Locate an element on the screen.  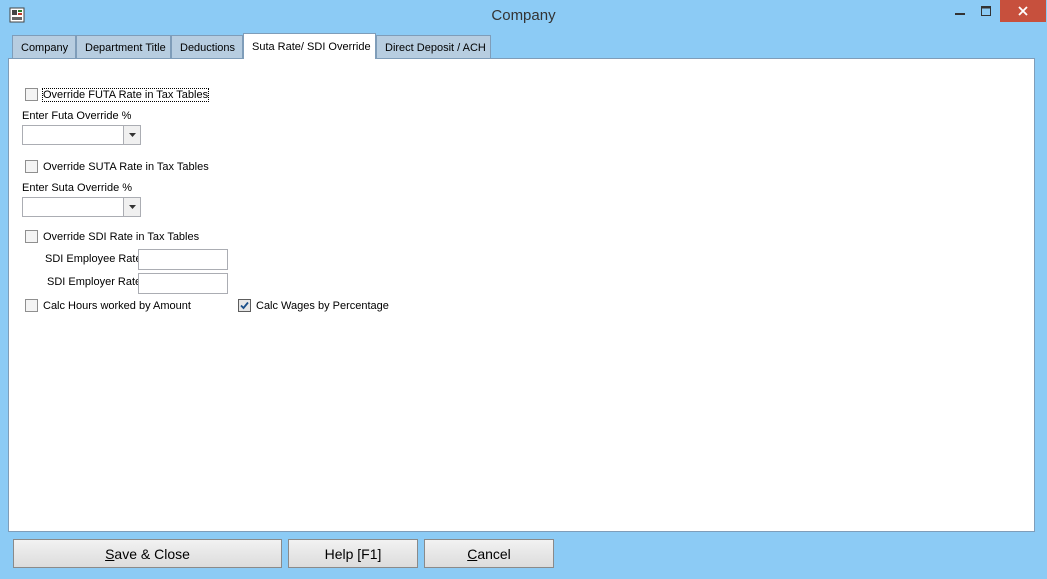
cancel-mnemonic: C is located at coordinates (472, 553).